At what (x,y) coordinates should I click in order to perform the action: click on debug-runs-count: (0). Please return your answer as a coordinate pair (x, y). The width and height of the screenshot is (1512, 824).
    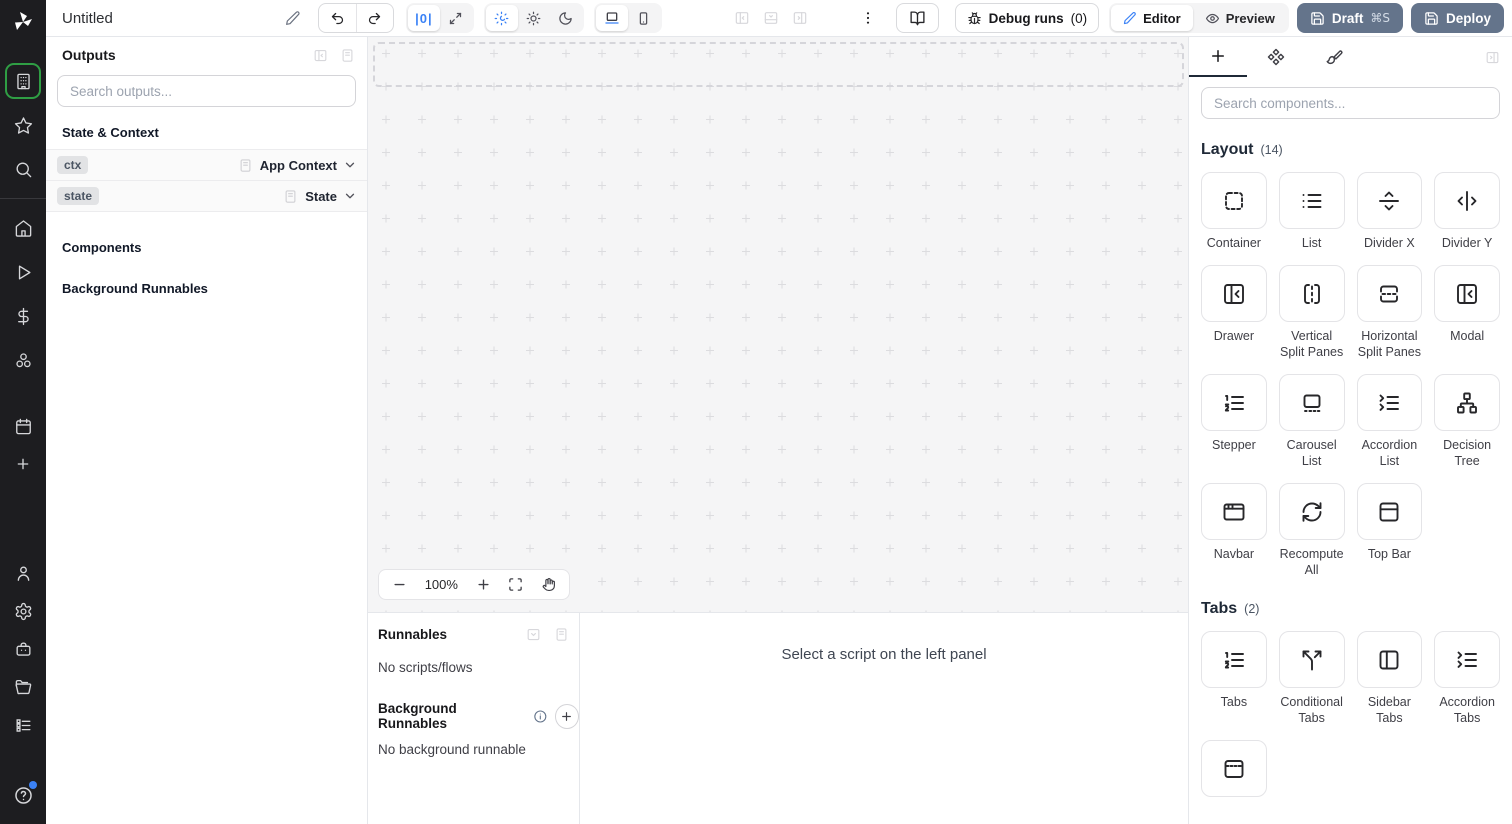
    Looking at the image, I should click on (1079, 18).